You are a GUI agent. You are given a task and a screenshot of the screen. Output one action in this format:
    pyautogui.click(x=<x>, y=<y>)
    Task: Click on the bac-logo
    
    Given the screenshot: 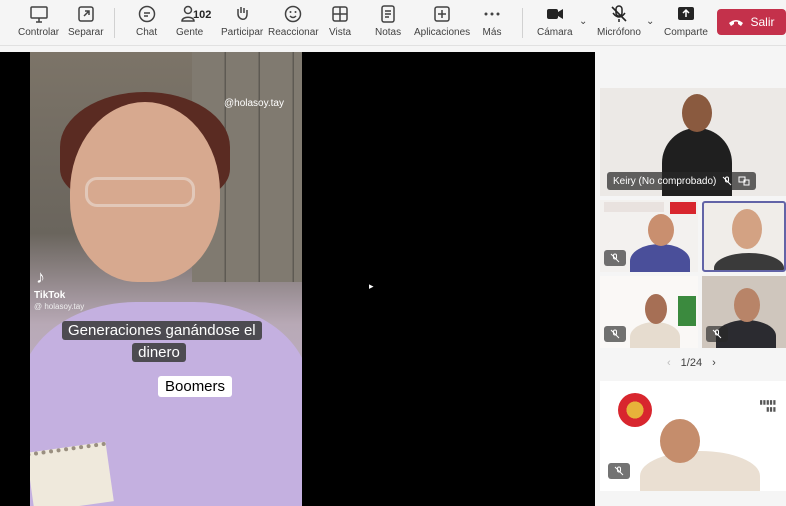 What is the action you would take?
    pyautogui.click(x=683, y=208)
    